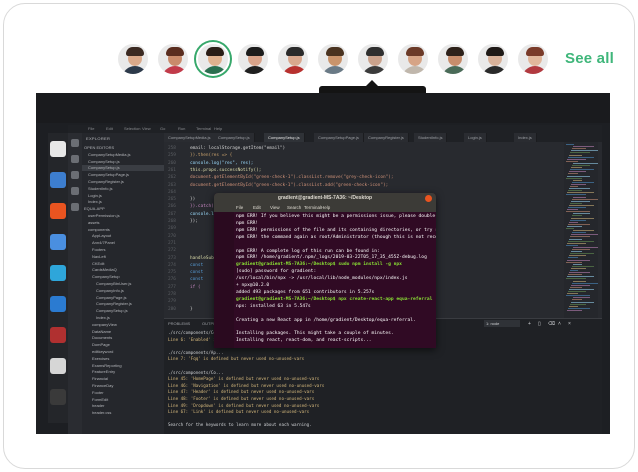  Describe the element at coordinates (428, 198) in the screenshot. I see `close-icon` at that location.